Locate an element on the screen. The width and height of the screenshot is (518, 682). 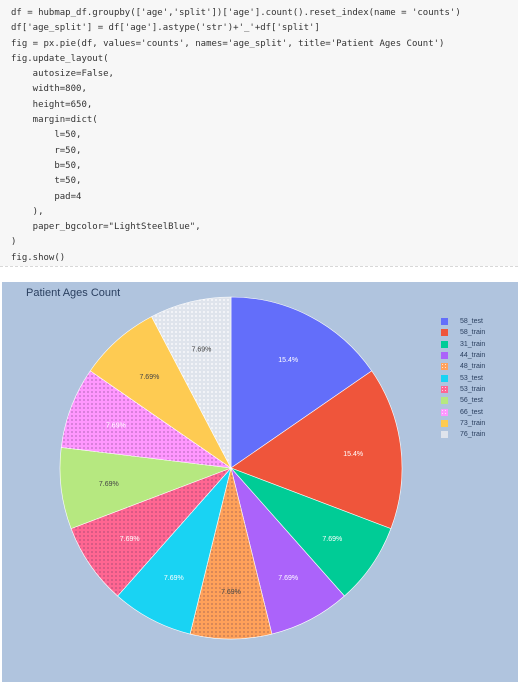
legend-label: 44_train is located at coordinates (473, 356).